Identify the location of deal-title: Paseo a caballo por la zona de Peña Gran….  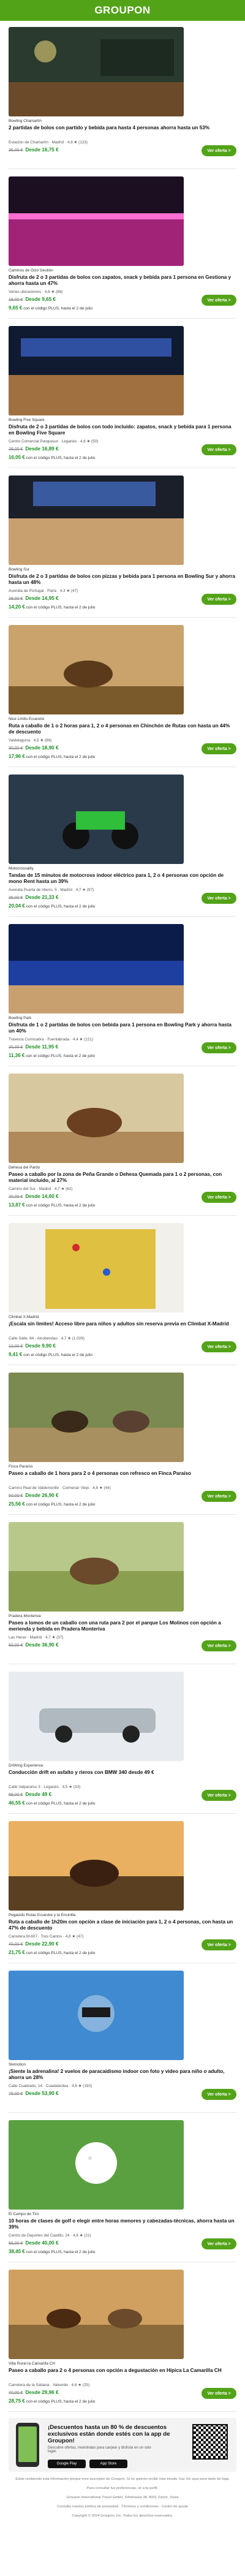
(122, 1178).